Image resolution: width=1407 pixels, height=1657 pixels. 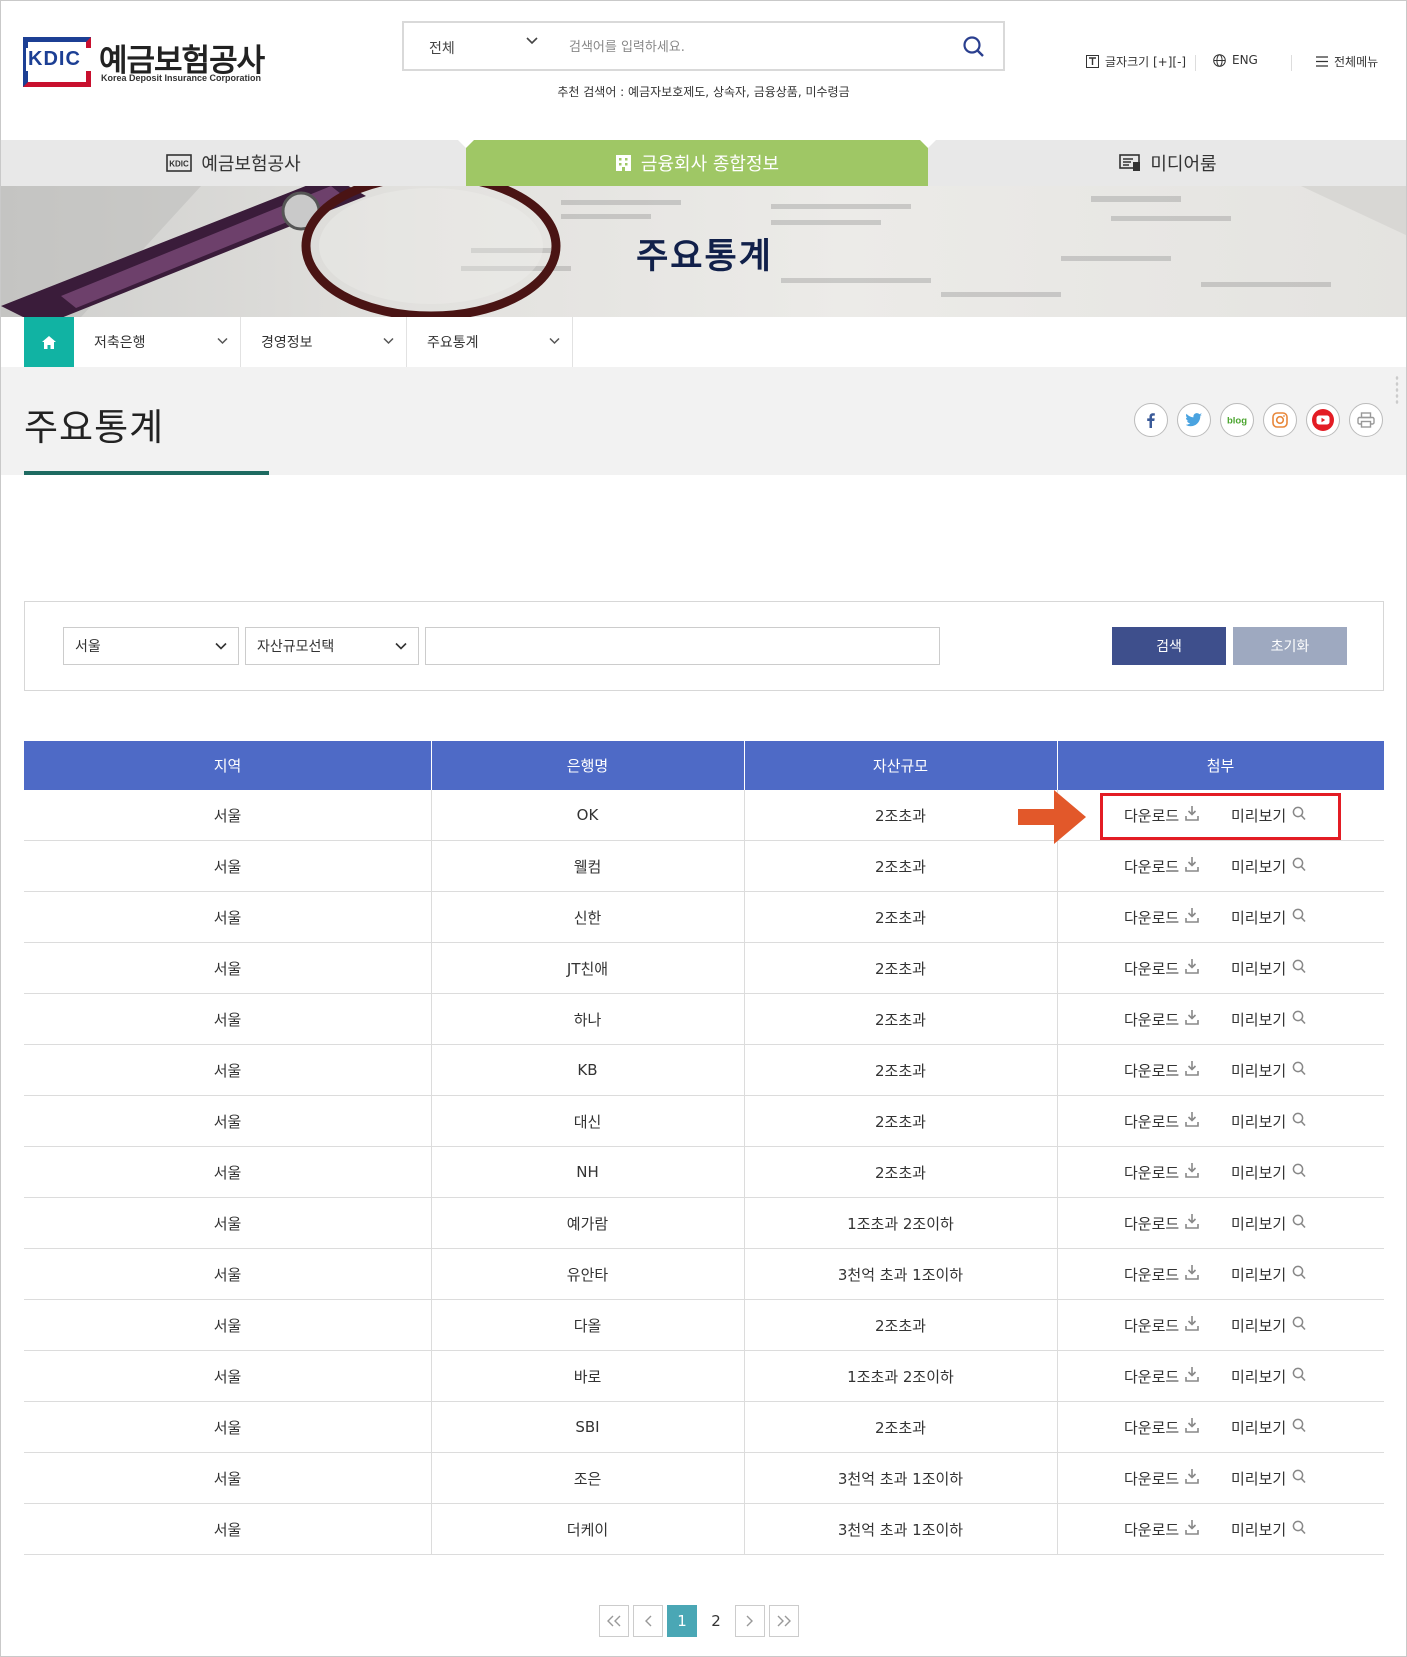 I want to click on font-size-control: 글자크기 [+][-], so click(x=1136, y=61).